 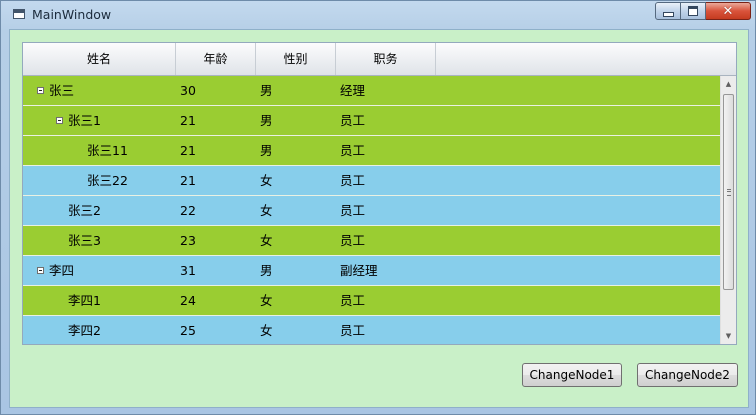 I want to click on node-name: 张三1, so click(x=84, y=120).